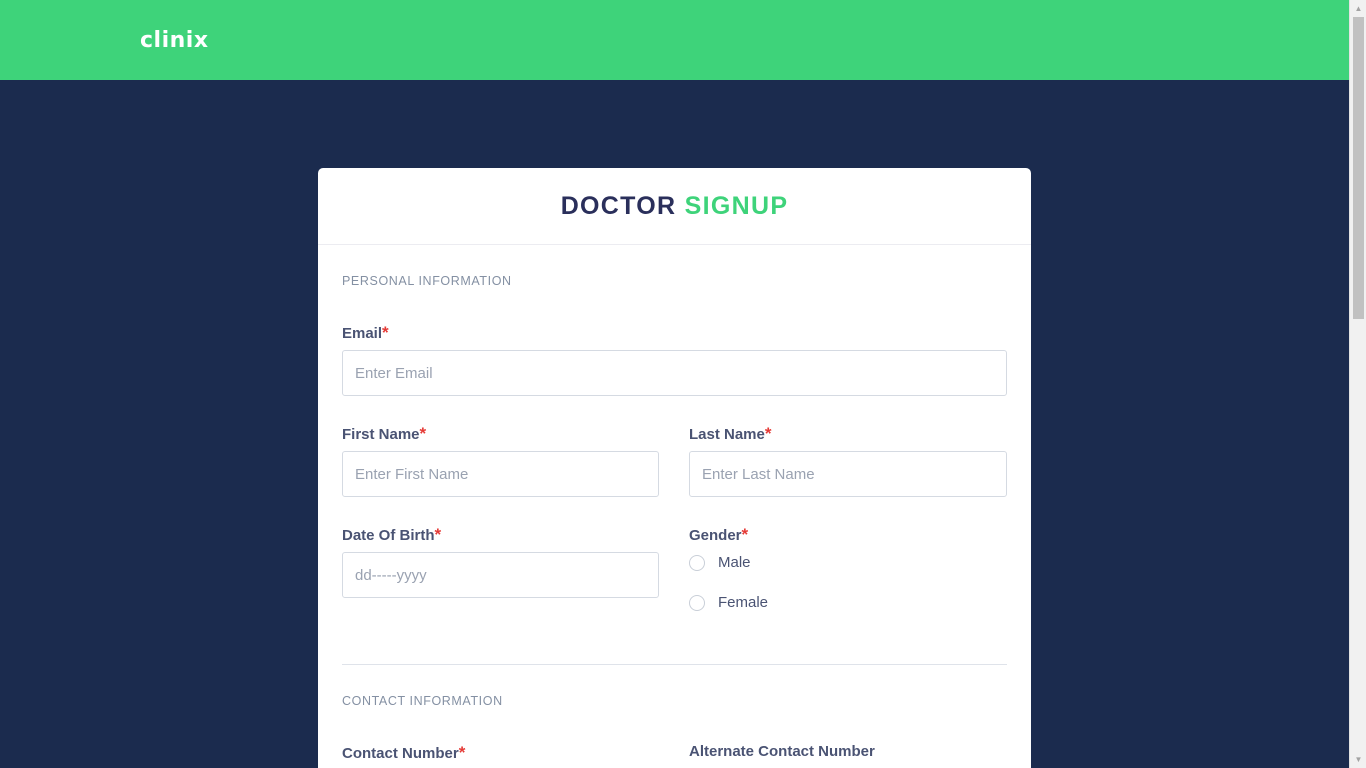 This screenshot has width=1366, height=768. I want to click on dob-label-text: Date Of Birth, so click(388, 535).